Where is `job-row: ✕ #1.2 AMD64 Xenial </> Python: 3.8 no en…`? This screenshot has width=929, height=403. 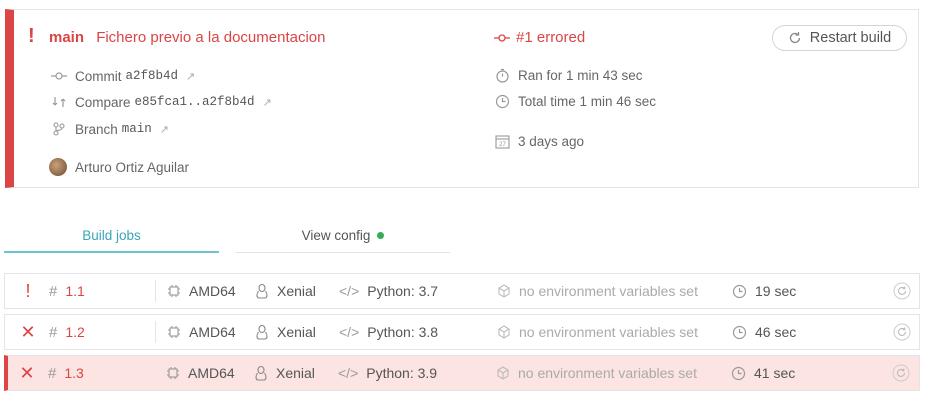
job-row: ✕ #1.2 AMD64 Xenial </> Python: 3.8 no en… is located at coordinates (462, 332).